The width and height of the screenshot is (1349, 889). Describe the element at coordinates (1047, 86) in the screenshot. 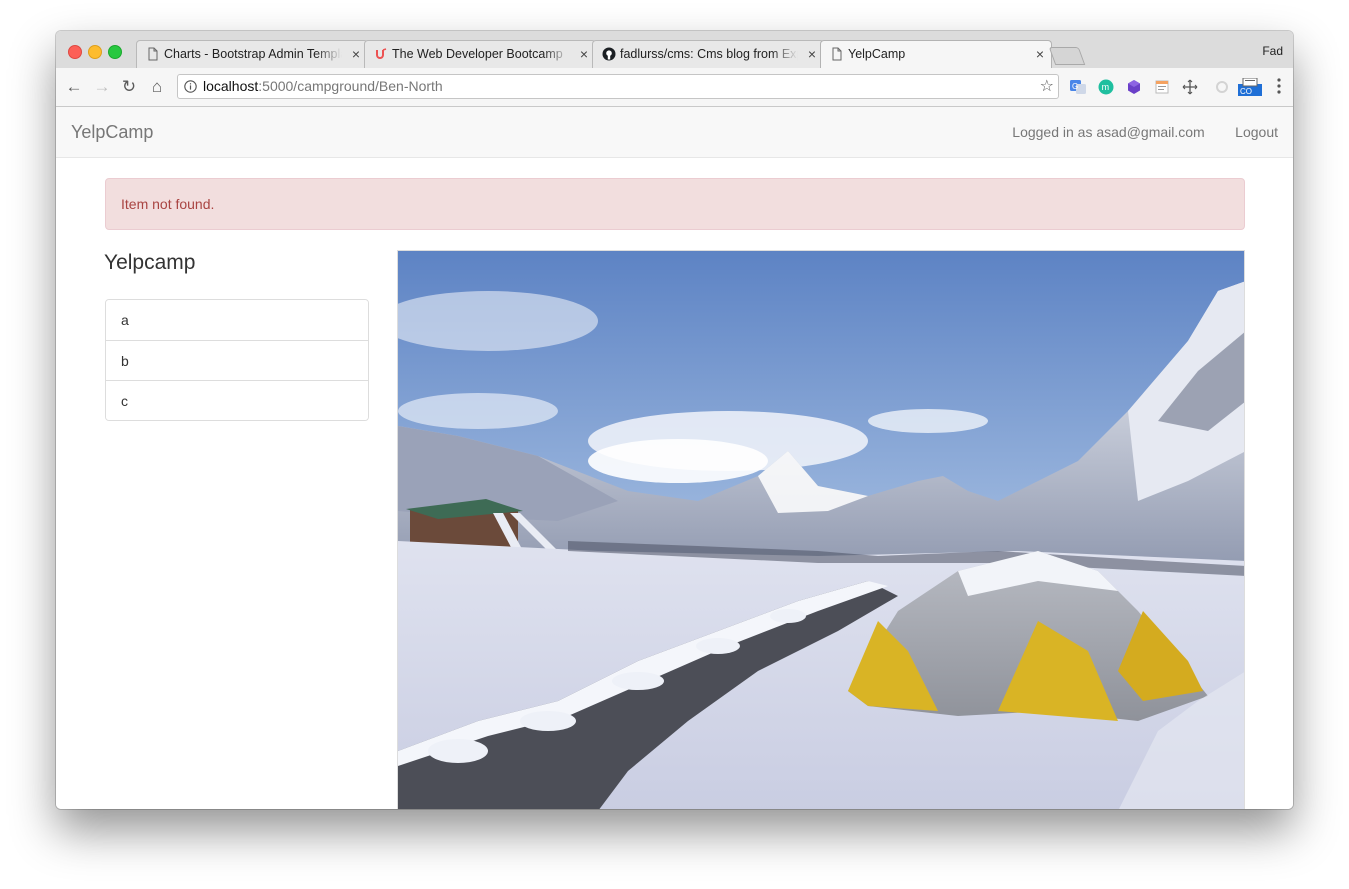

I see `bookmark-star-icon: ☆` at that location.